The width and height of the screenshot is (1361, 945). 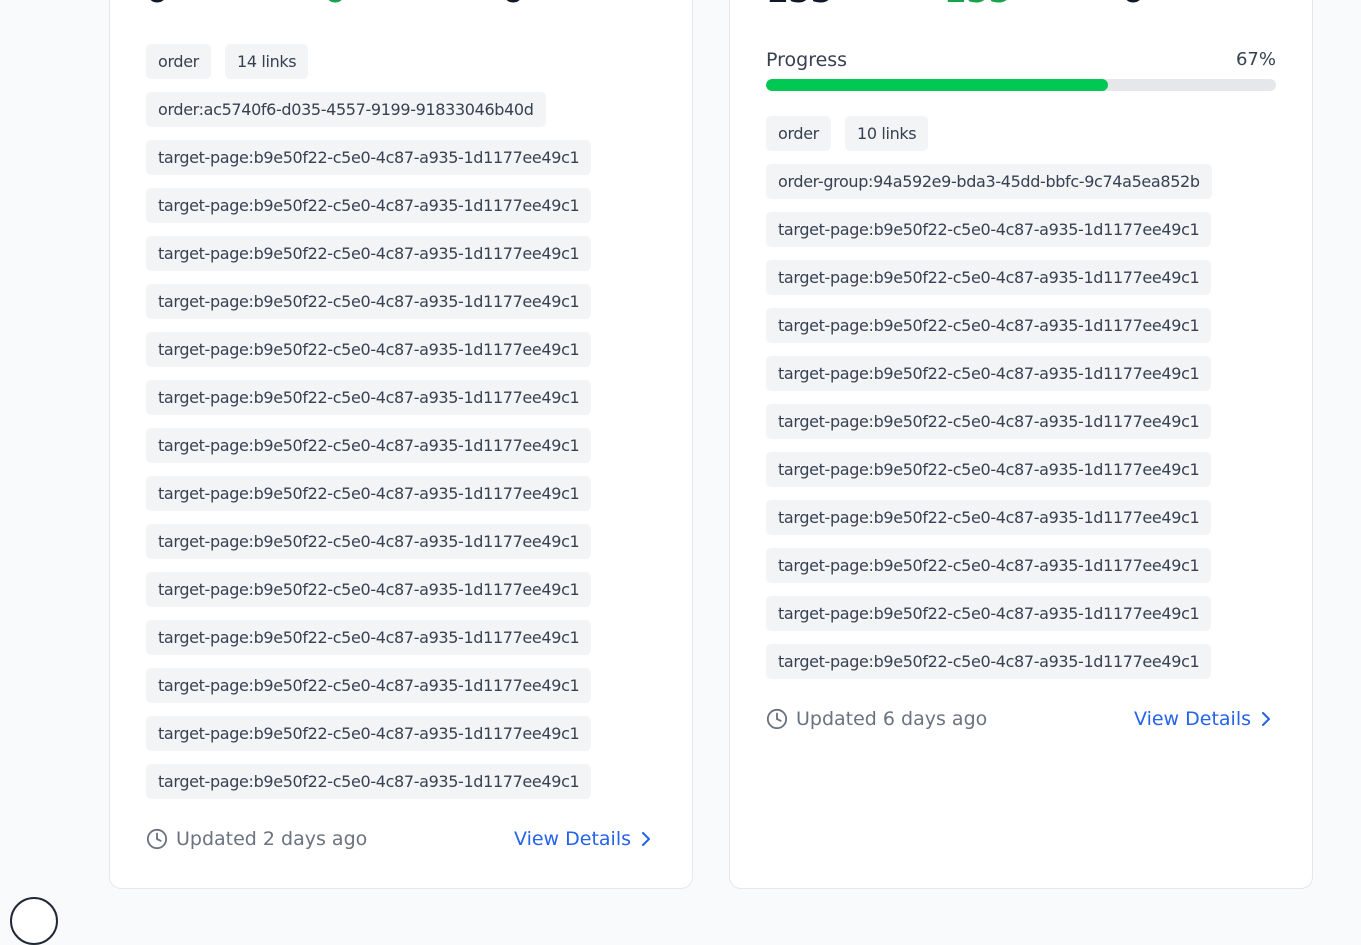 I want to click on progress-bar, so click(x=1021, y=85).